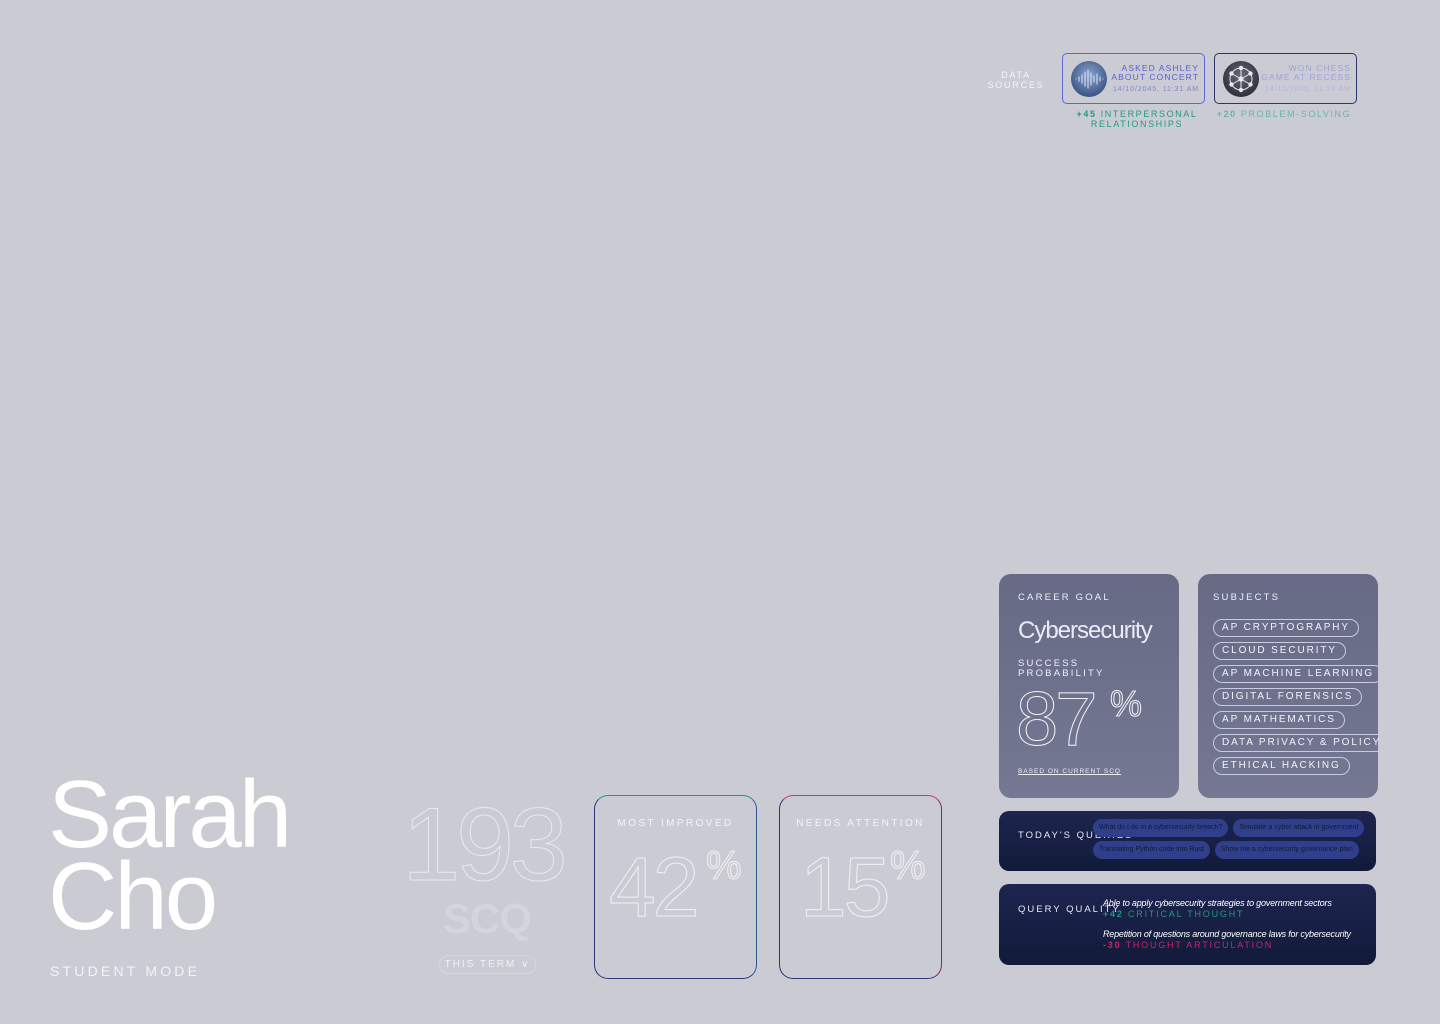  I want to click on quality-delta-value: -30, so click(1112, 945).